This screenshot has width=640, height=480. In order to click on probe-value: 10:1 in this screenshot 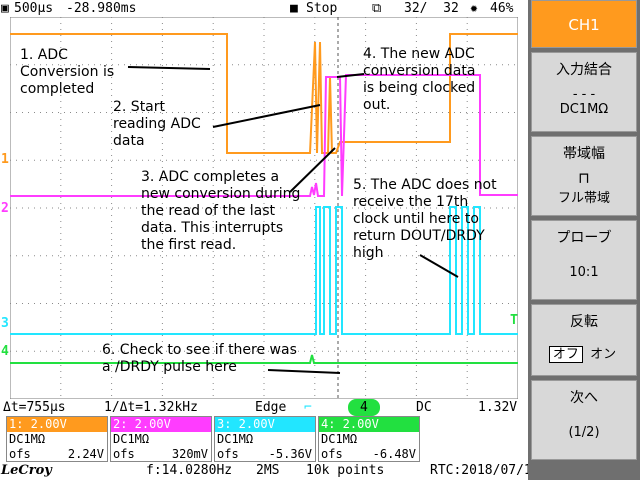, I will do `click(584, 272)`.